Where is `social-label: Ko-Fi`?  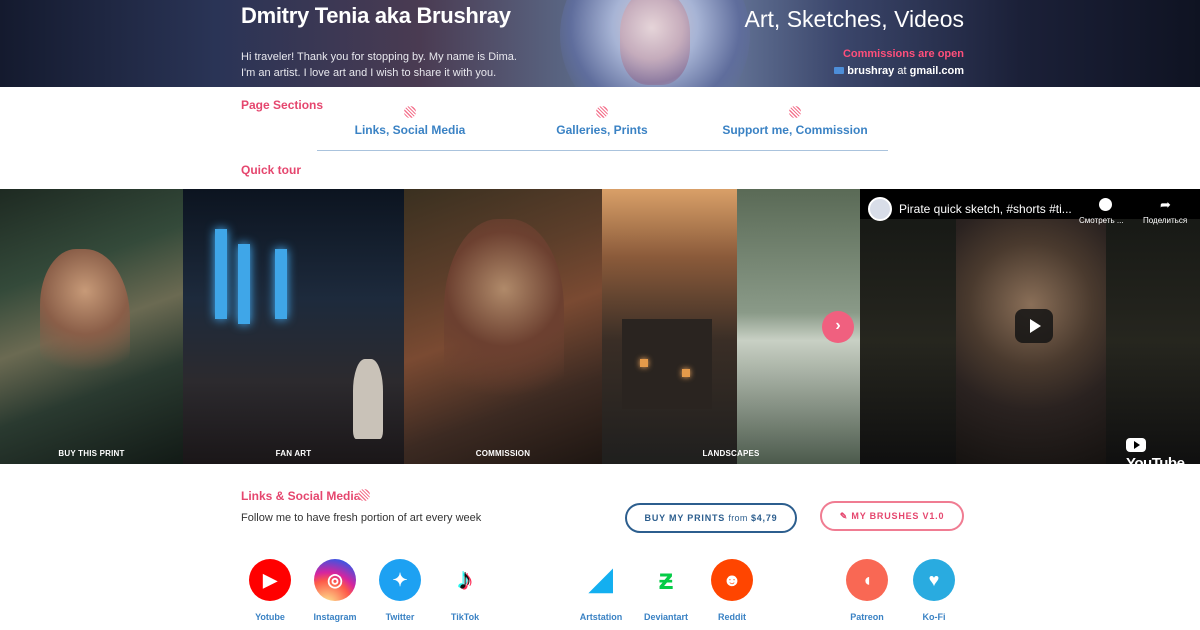
social-label: Ko-Fi is located at coordinates (934, 617).